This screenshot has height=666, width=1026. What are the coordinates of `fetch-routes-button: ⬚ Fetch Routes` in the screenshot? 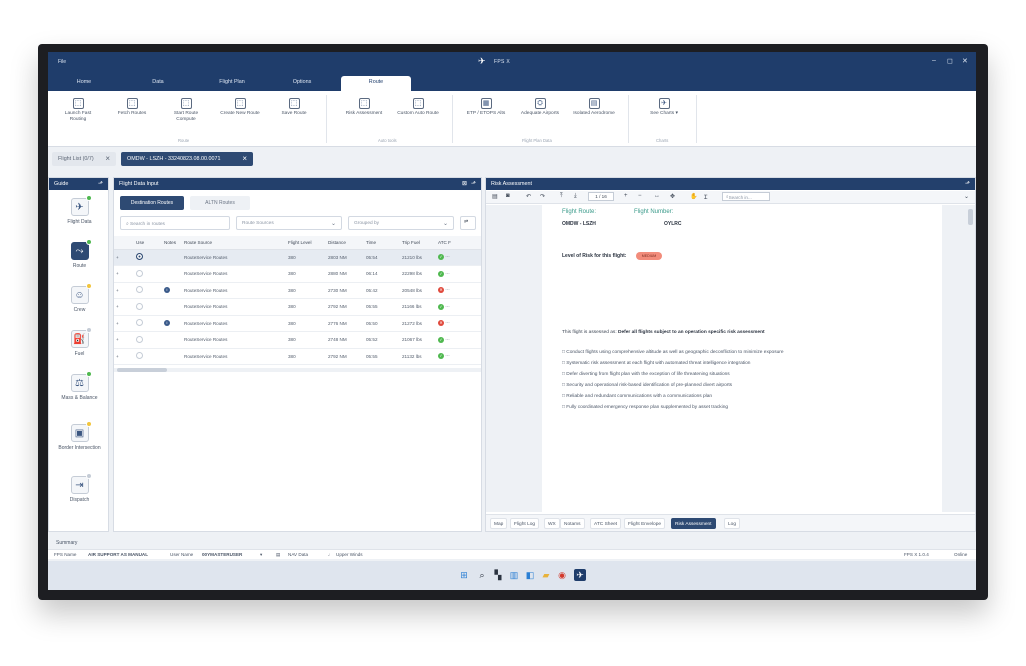 It's located at (132, 107).